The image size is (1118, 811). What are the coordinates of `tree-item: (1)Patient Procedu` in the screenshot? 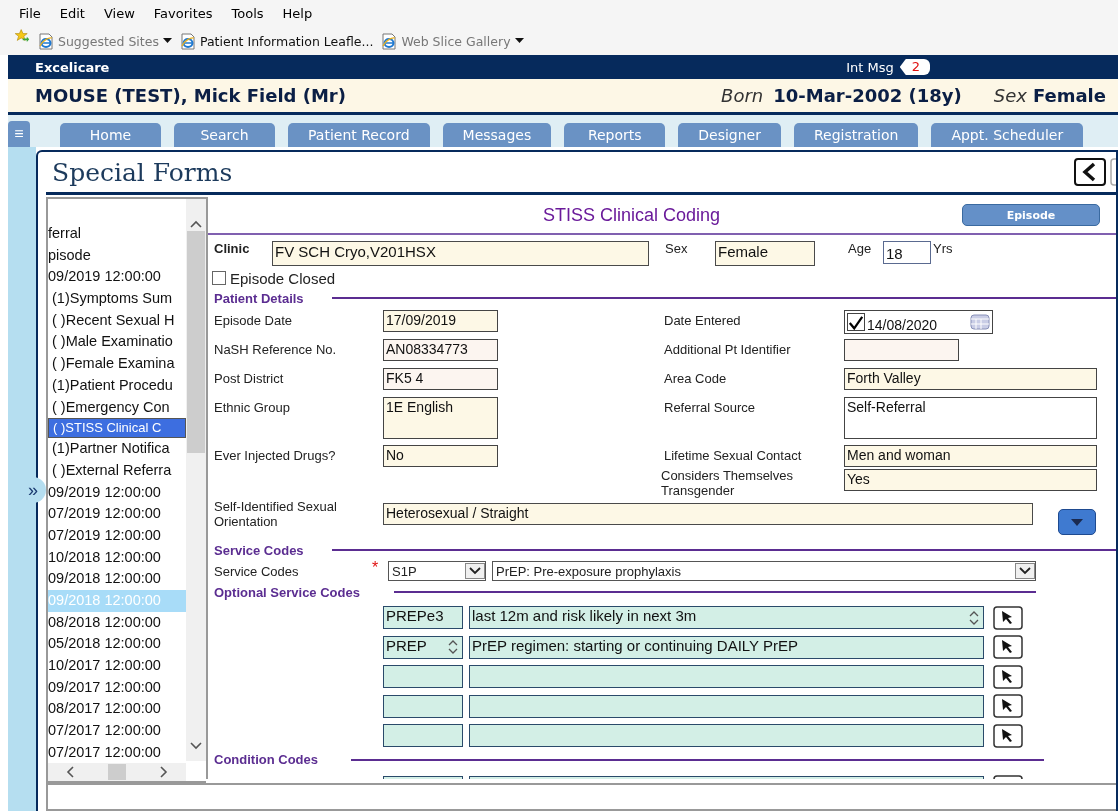 It's located at (117, 385).